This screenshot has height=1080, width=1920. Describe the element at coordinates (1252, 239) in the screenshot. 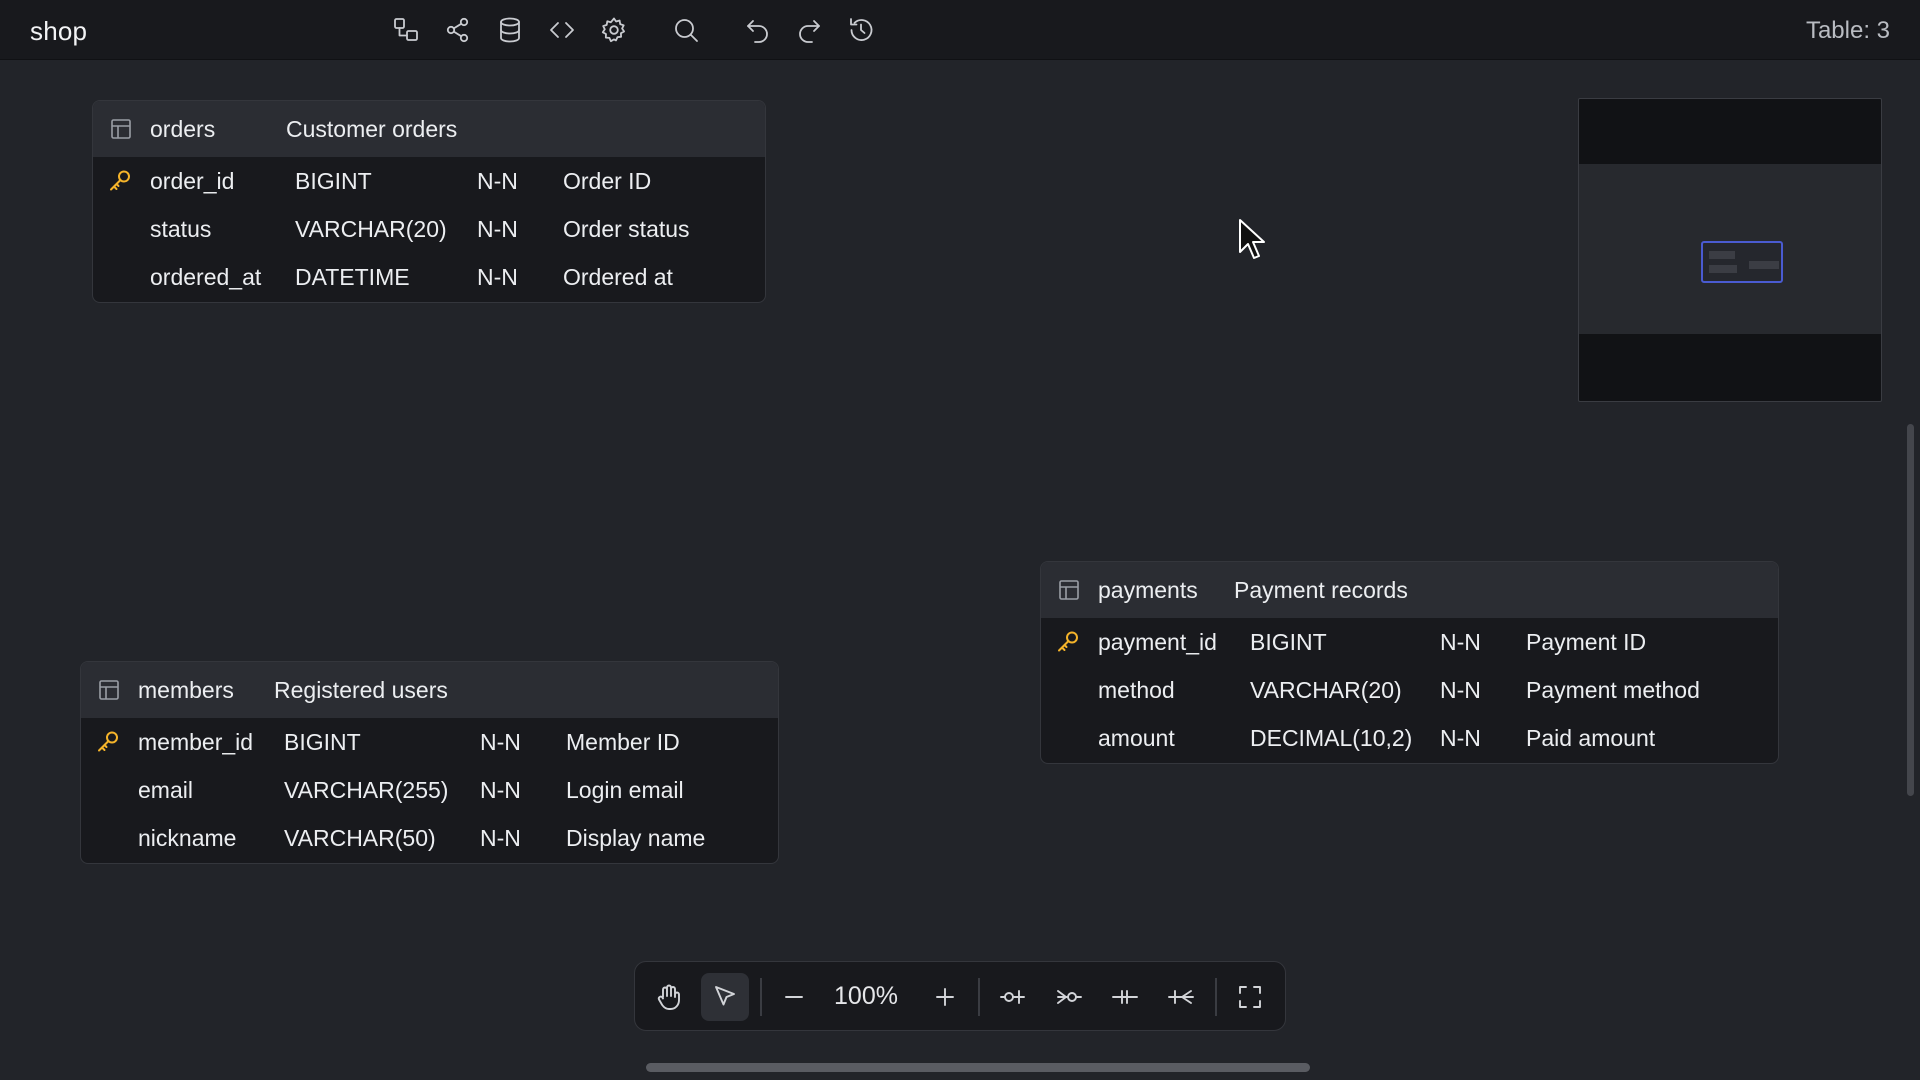

I see `mouse-cursor-icon` at that location.